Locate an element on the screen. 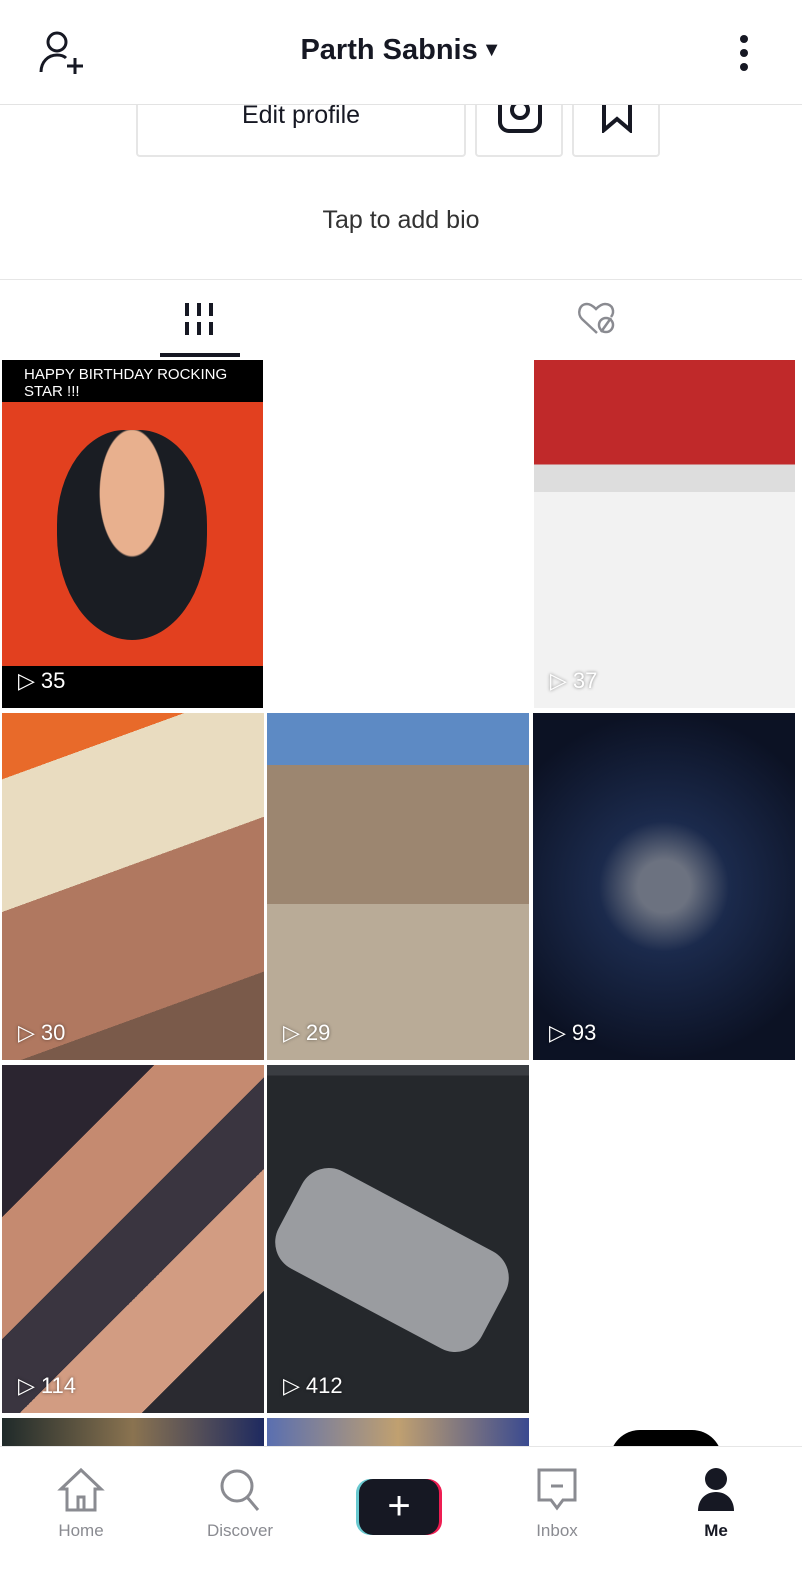  tab-liked-private is located at coordinates (601, 325).